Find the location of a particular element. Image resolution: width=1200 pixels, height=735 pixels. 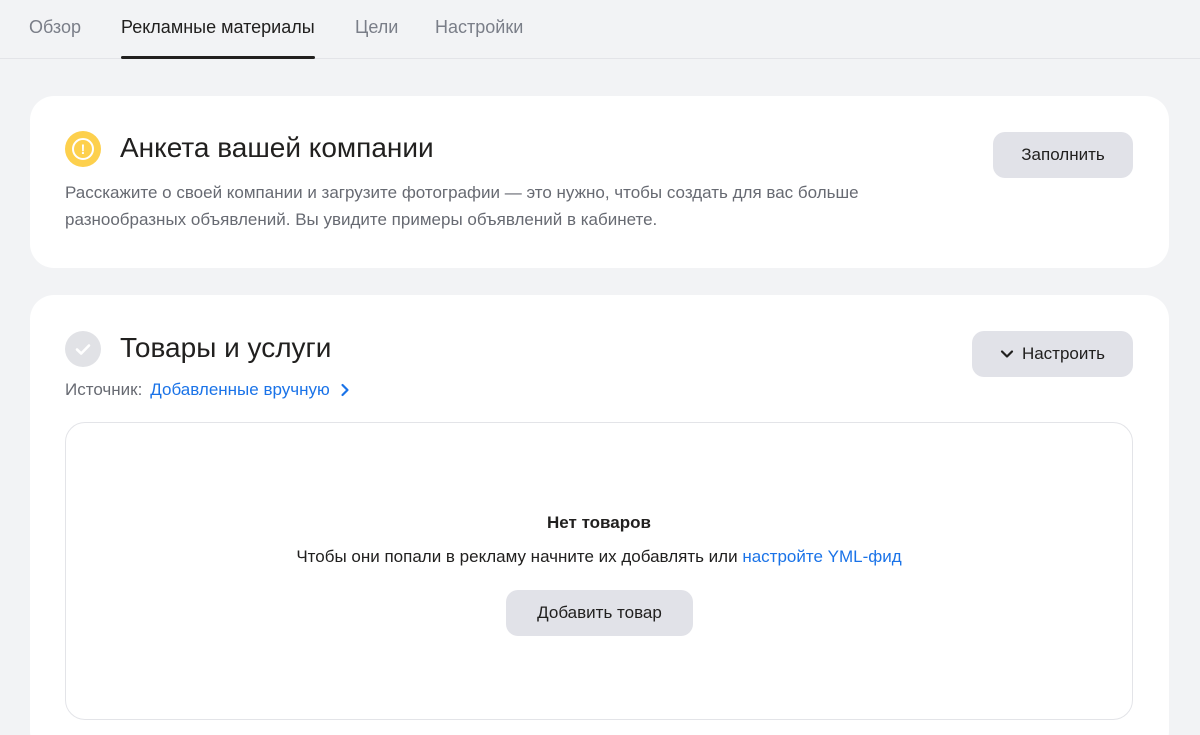

fill-button: Заполнить is located at coordinates (1063, 155).